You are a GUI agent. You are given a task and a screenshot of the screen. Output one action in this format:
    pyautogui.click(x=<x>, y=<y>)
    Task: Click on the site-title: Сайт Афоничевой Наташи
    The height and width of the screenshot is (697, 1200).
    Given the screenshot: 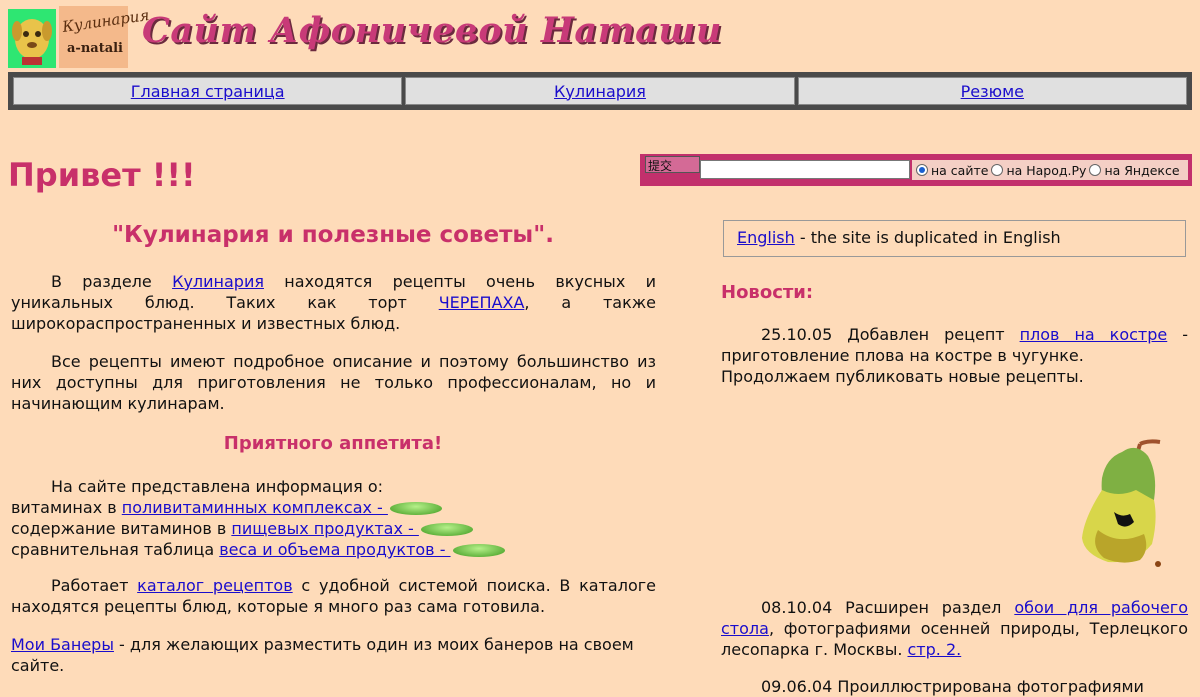 What is the action you would take?
    pyautogui.click(x=432, y=30)
    